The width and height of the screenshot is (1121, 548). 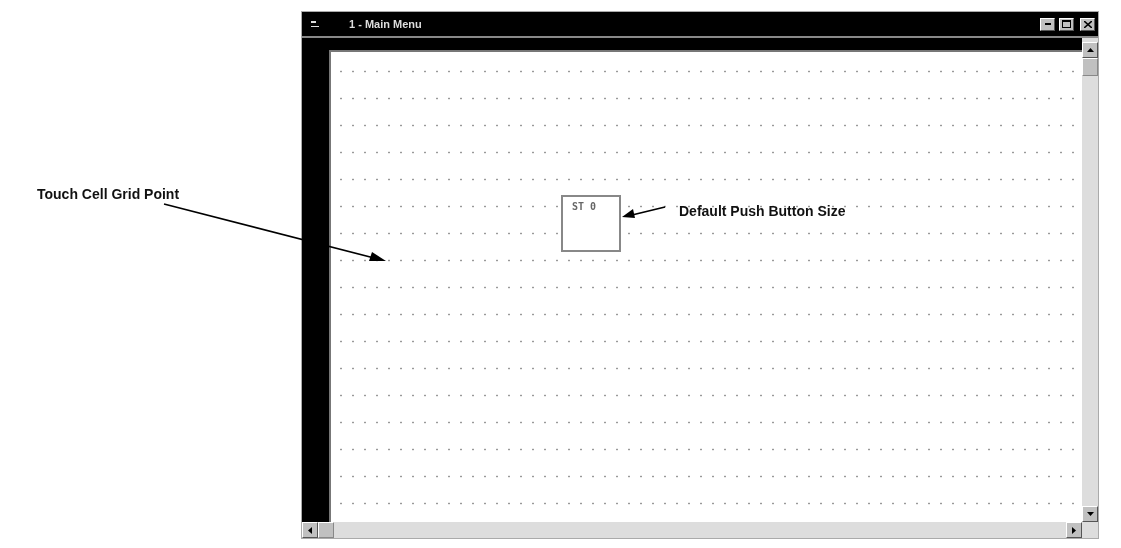 I want to click on scroll-right-button, so click(x=1074, y=530).